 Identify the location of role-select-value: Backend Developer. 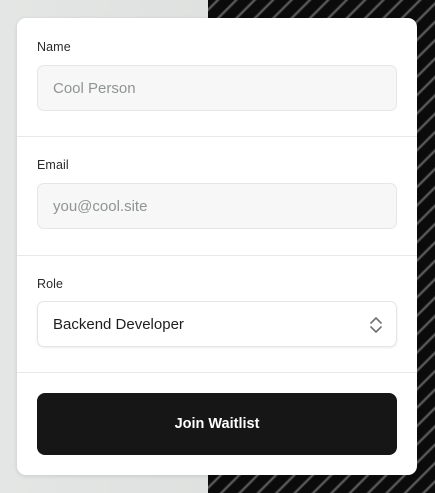
(118, 324).